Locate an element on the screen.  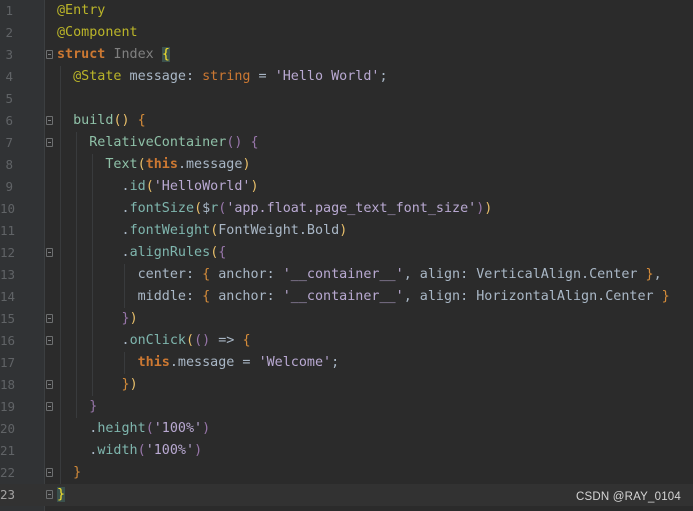
code-token: @Entry is located at coordinates (81, 10).